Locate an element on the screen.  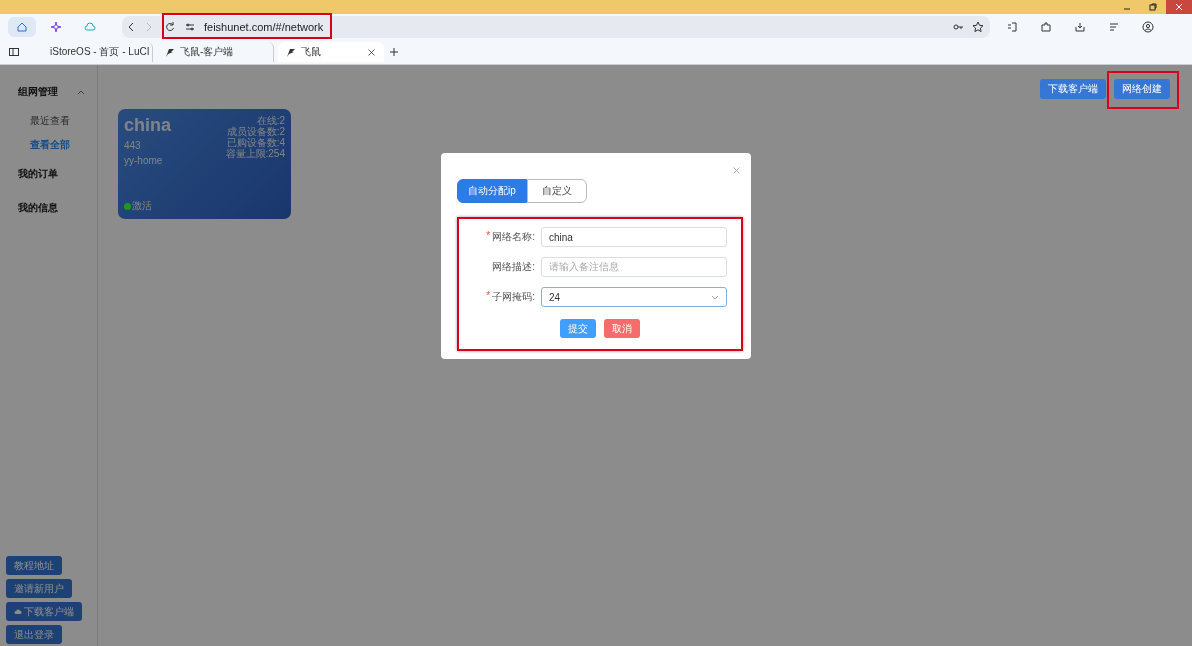
browser-tab: 飞鼠-客户端 is located at coordinates (215, 52).